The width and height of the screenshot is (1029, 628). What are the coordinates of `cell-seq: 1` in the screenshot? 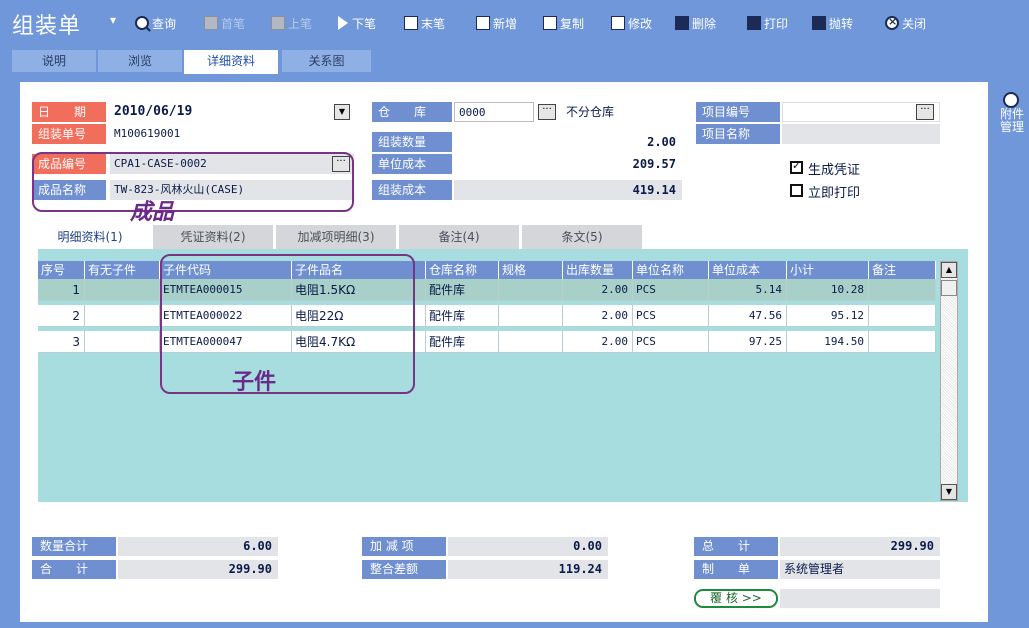 It's located at (61, 290).